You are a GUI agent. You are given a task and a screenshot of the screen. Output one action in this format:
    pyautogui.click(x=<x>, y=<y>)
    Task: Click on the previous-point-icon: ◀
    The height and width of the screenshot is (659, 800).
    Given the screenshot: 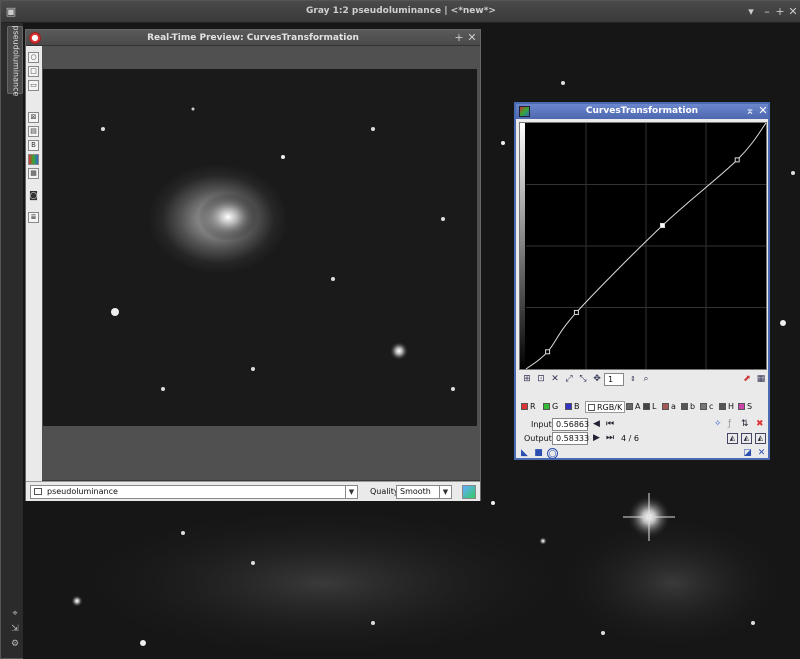 What is the action you would take?
    pyautogui.click(x=596, y=424)
    